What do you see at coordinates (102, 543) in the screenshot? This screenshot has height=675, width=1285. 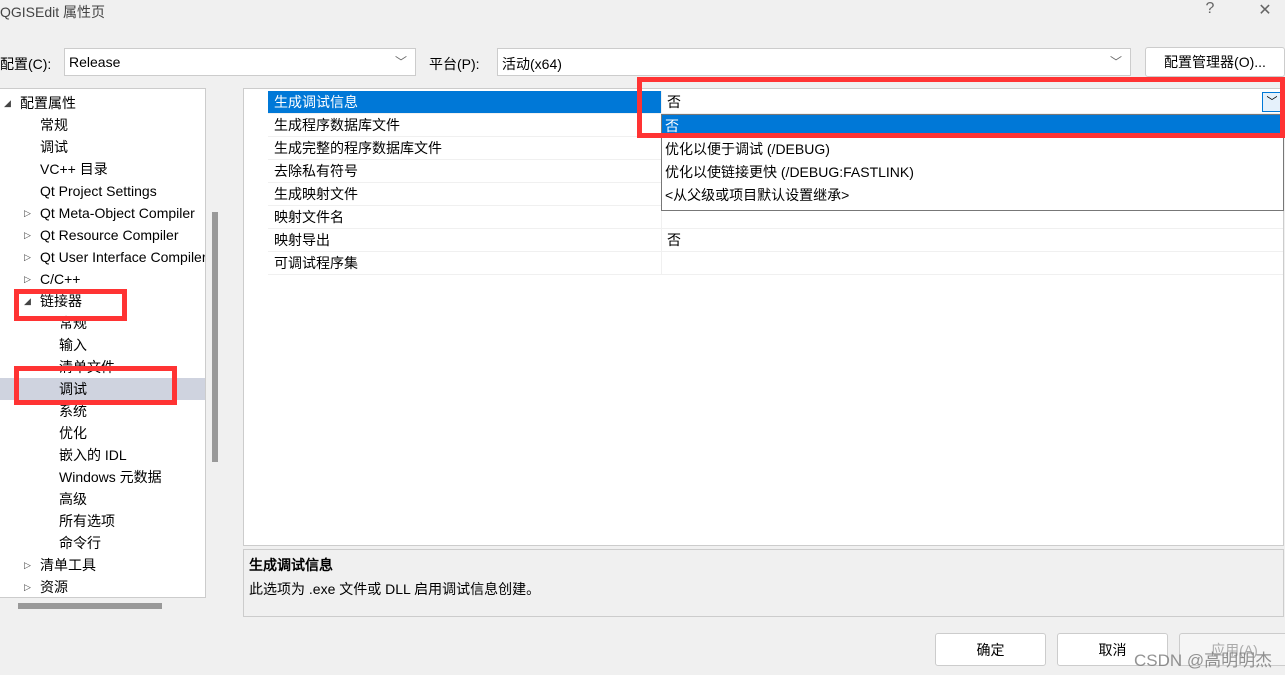 I see `tree-item: 命令行` at bounding box center [102, 543].